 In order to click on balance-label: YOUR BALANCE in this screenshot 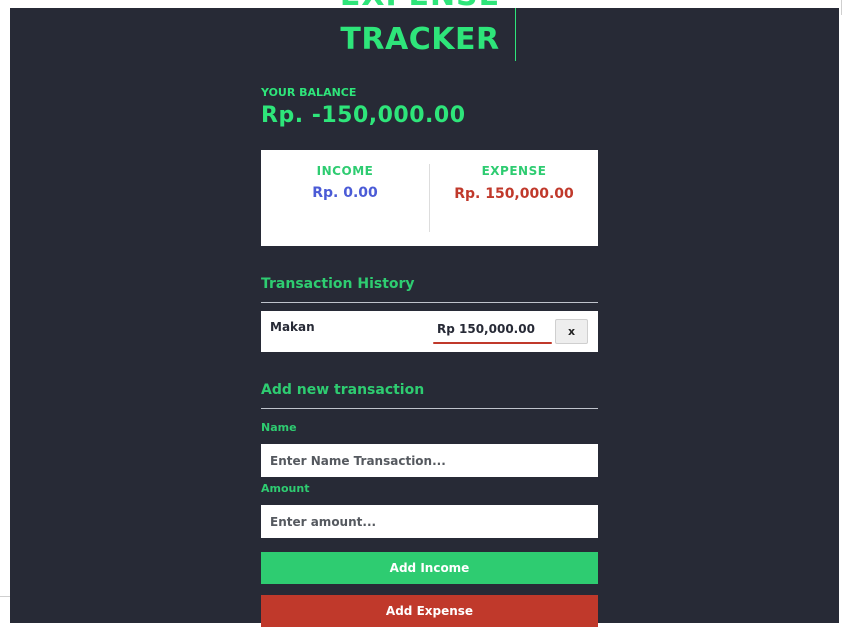, I will do `click(309, 92)`.